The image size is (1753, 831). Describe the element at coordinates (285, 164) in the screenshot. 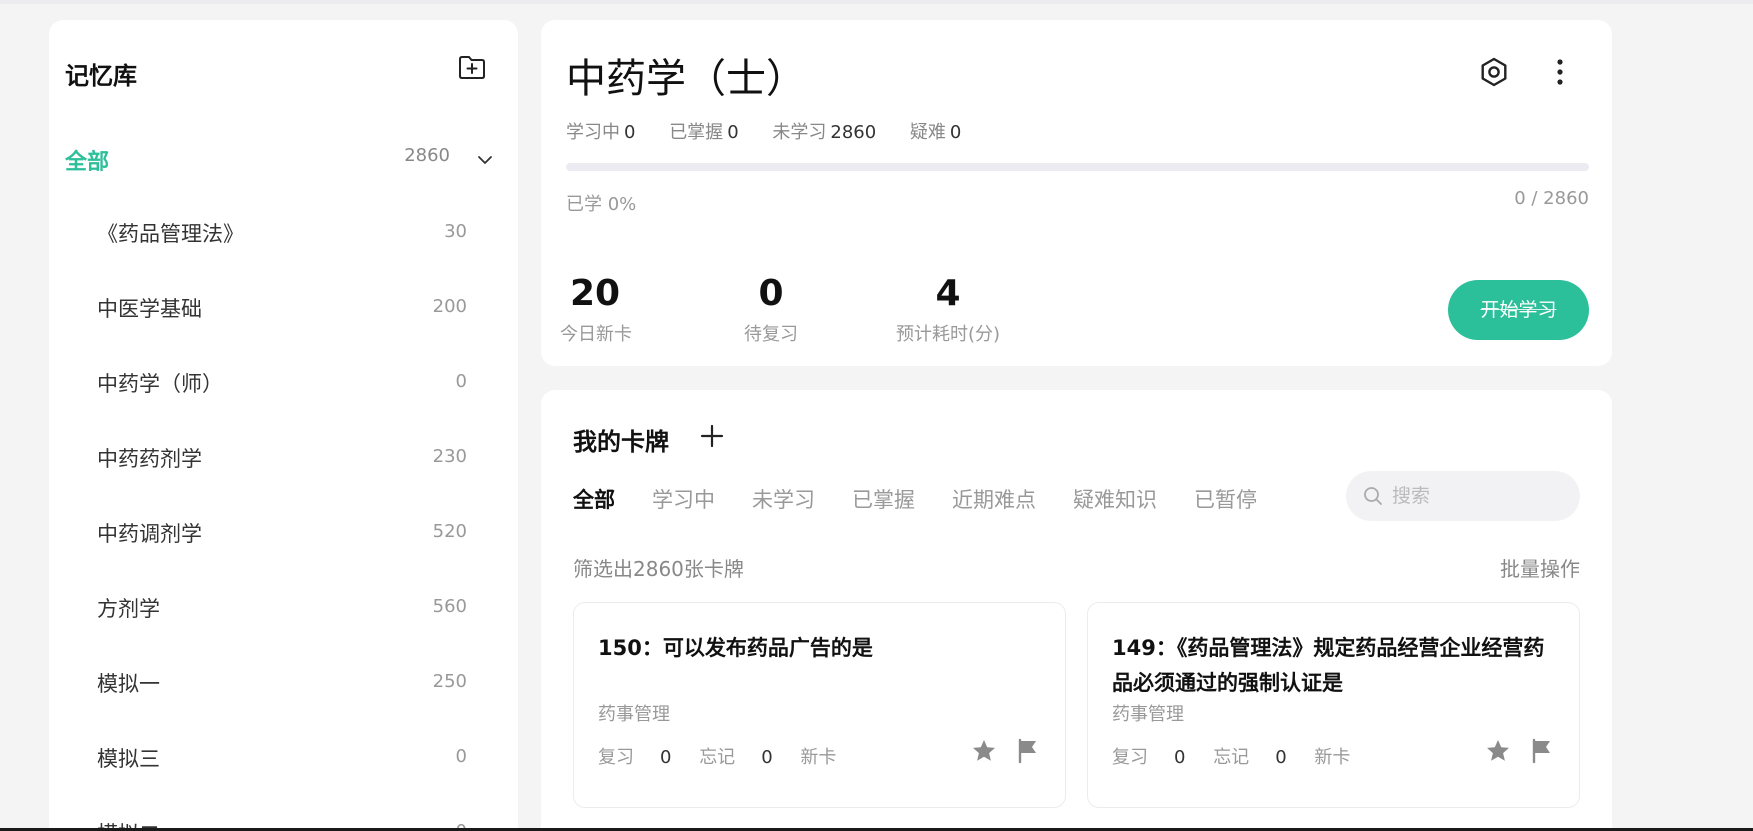

I see `sidebar-item-all: 全部 2860` at that location.